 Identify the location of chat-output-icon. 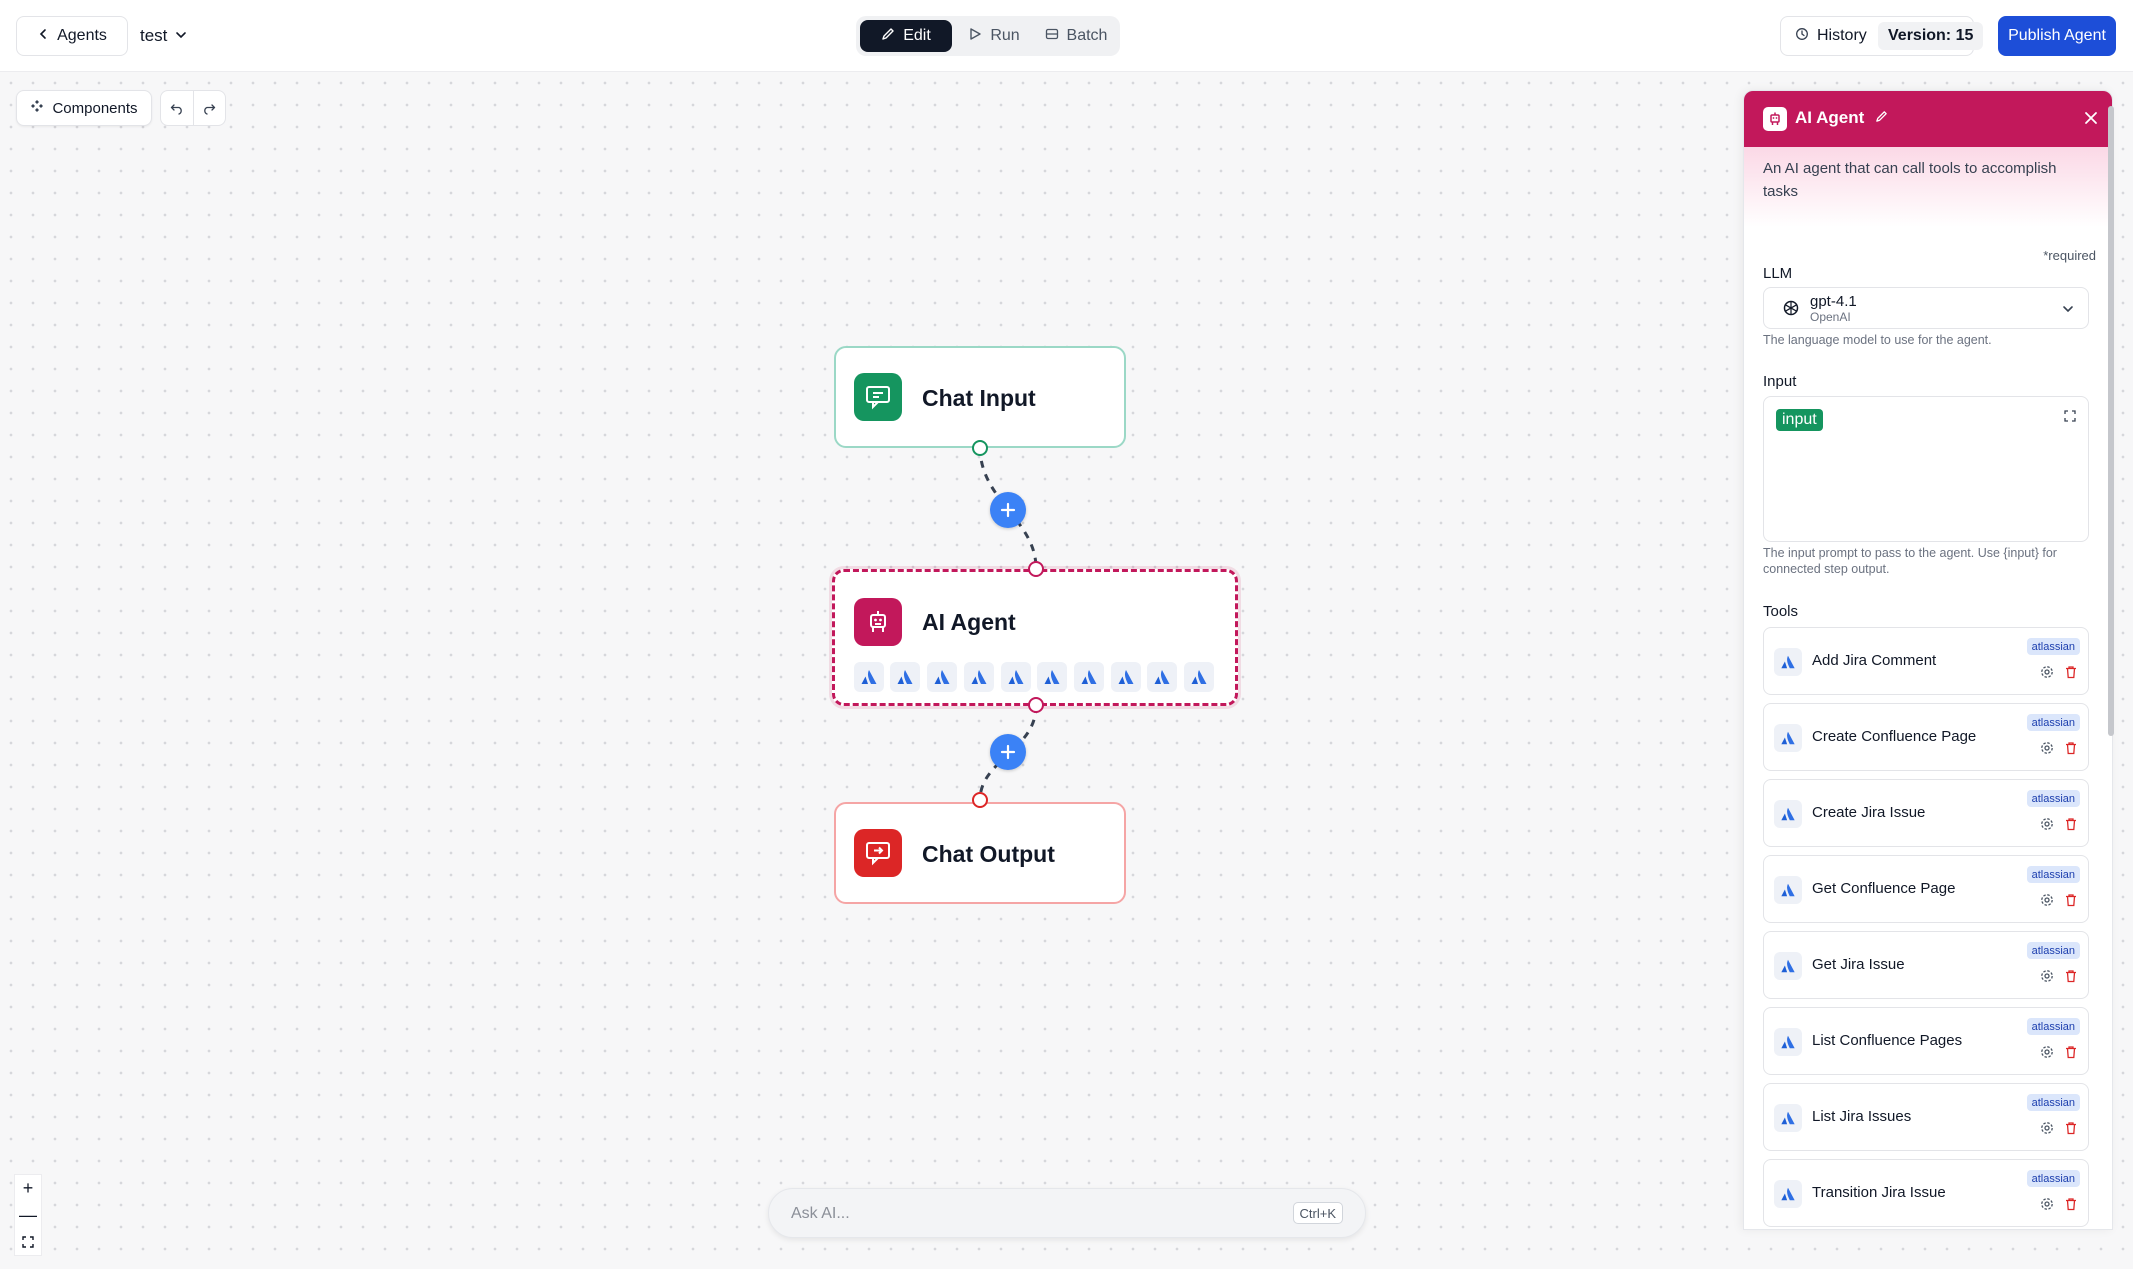
(878, 853).